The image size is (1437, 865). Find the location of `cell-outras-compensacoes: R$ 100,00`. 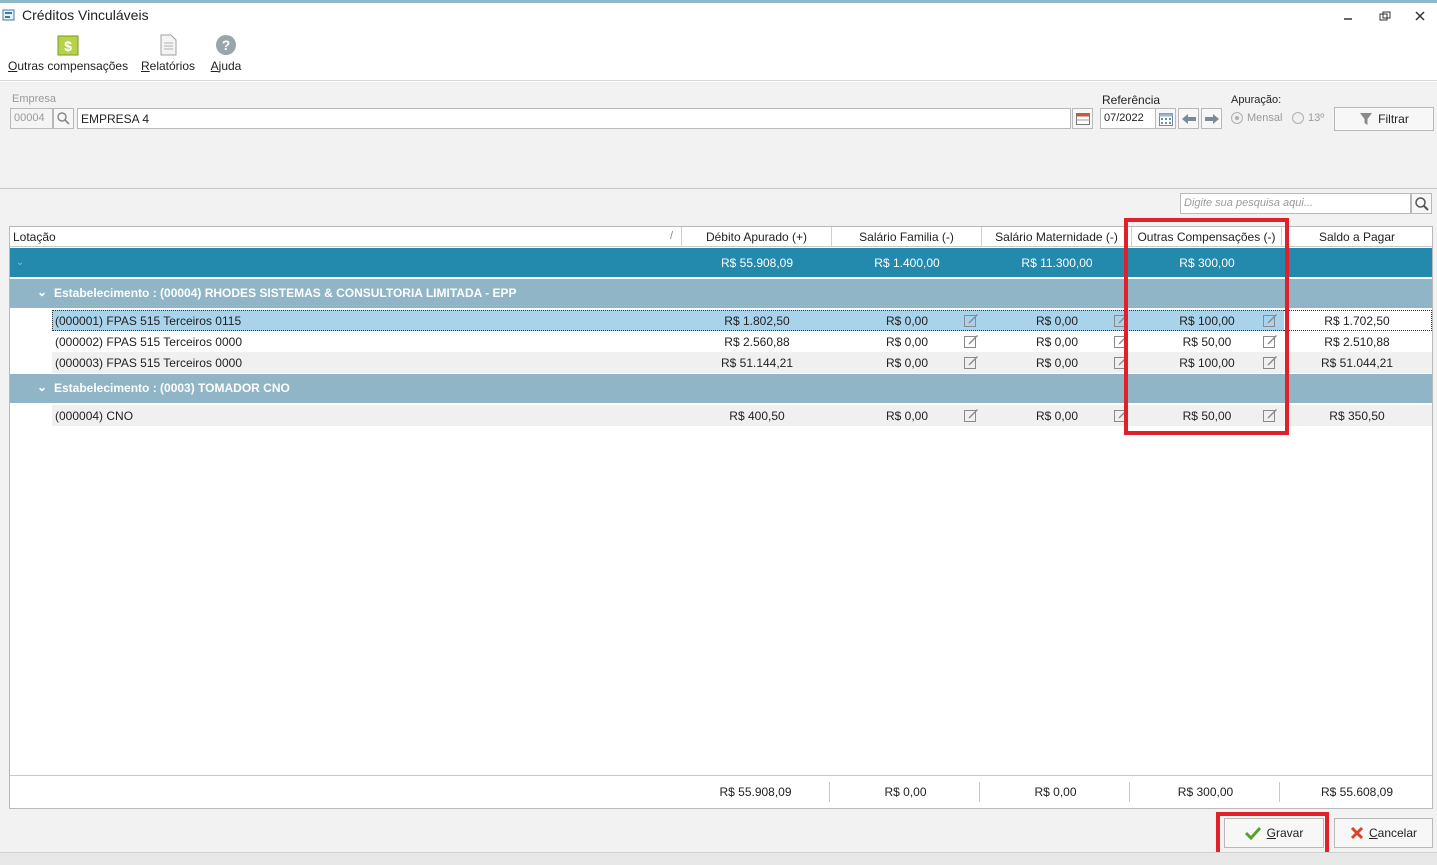

cell-outras-compensacoes: R$ 100,00 is located at coordinates (1207, 320).